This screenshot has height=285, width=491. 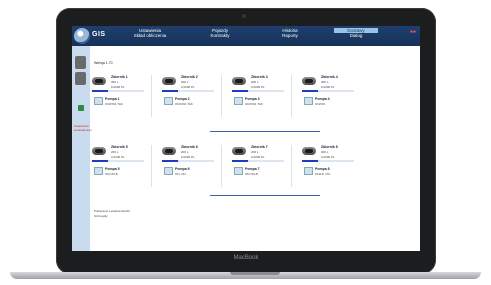 What do you see at coordinates (259, 77) in the screenshot?
I see `tank-title: Zbiornik 3` at bounding box center [259, 77].